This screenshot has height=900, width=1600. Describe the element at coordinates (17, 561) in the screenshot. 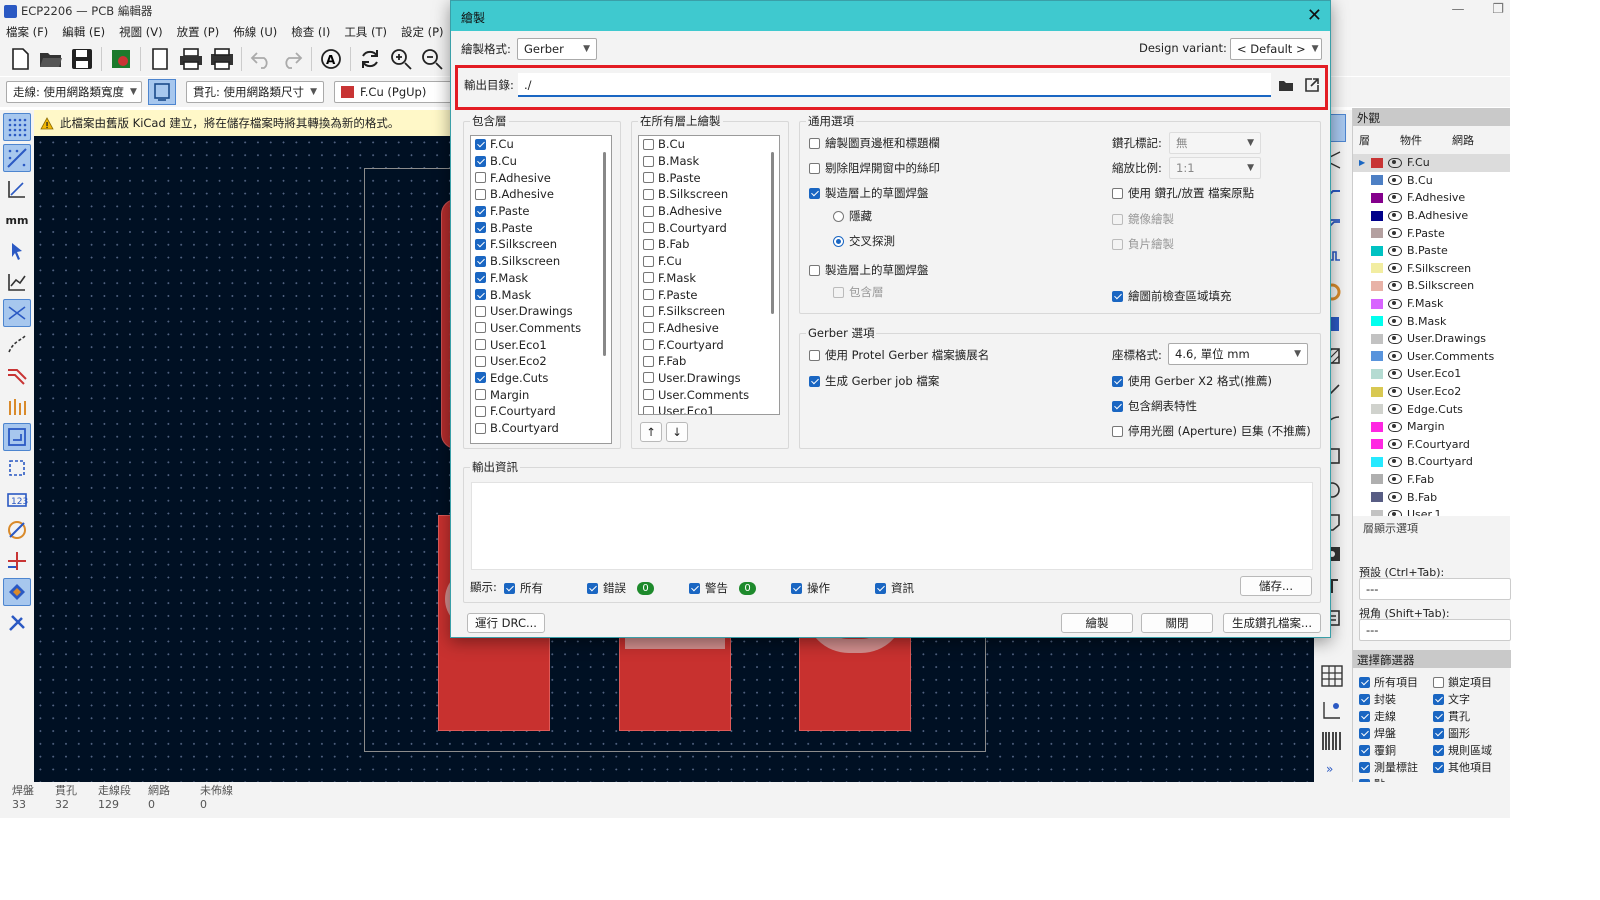

I see `crosshair-icon` at that location.